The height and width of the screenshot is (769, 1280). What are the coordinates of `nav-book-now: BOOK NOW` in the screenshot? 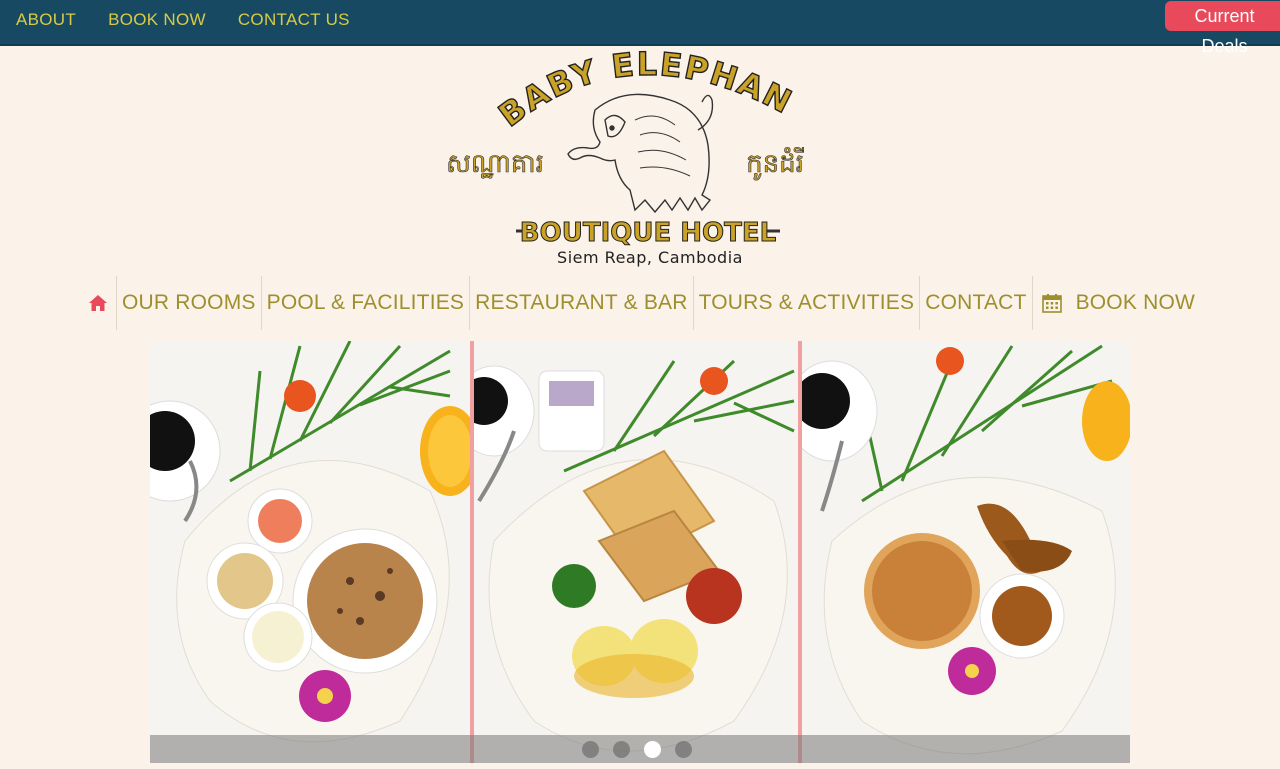 It's located at (1116, 303).